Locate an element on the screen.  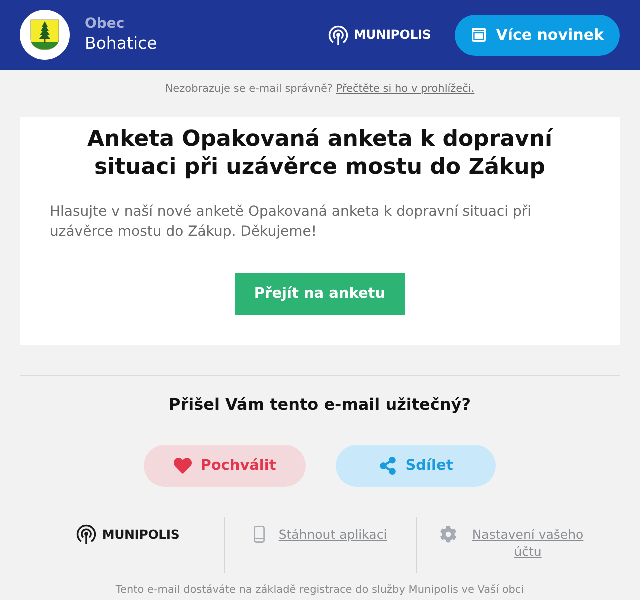
phone-icon is located at coordinates (259, 534).